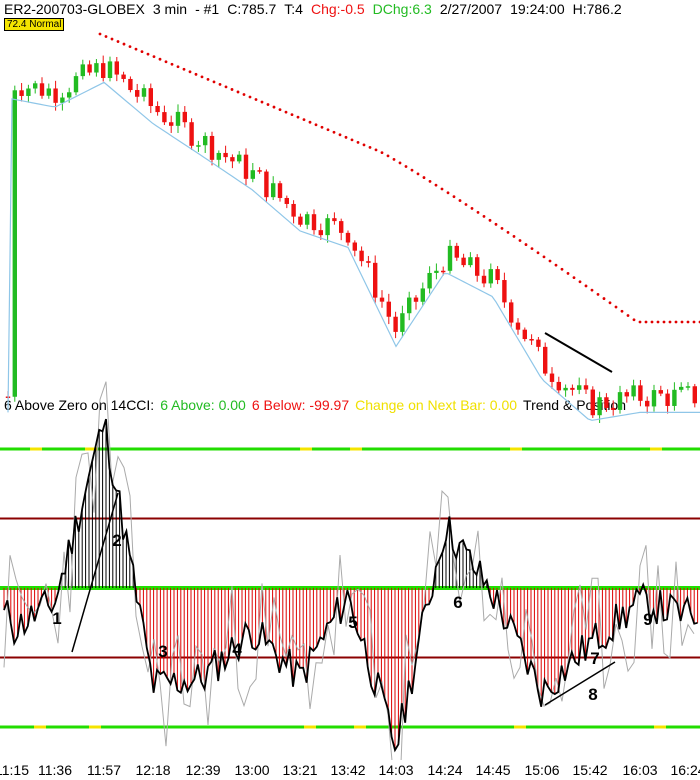 This screenshot has width=700, height=780. I want to click on annotation-label: 1, so click(56, 618).